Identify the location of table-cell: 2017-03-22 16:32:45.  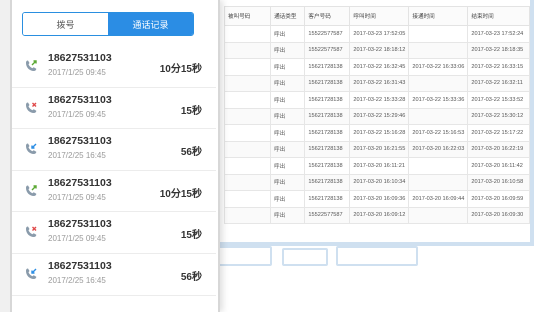
(379, 67).